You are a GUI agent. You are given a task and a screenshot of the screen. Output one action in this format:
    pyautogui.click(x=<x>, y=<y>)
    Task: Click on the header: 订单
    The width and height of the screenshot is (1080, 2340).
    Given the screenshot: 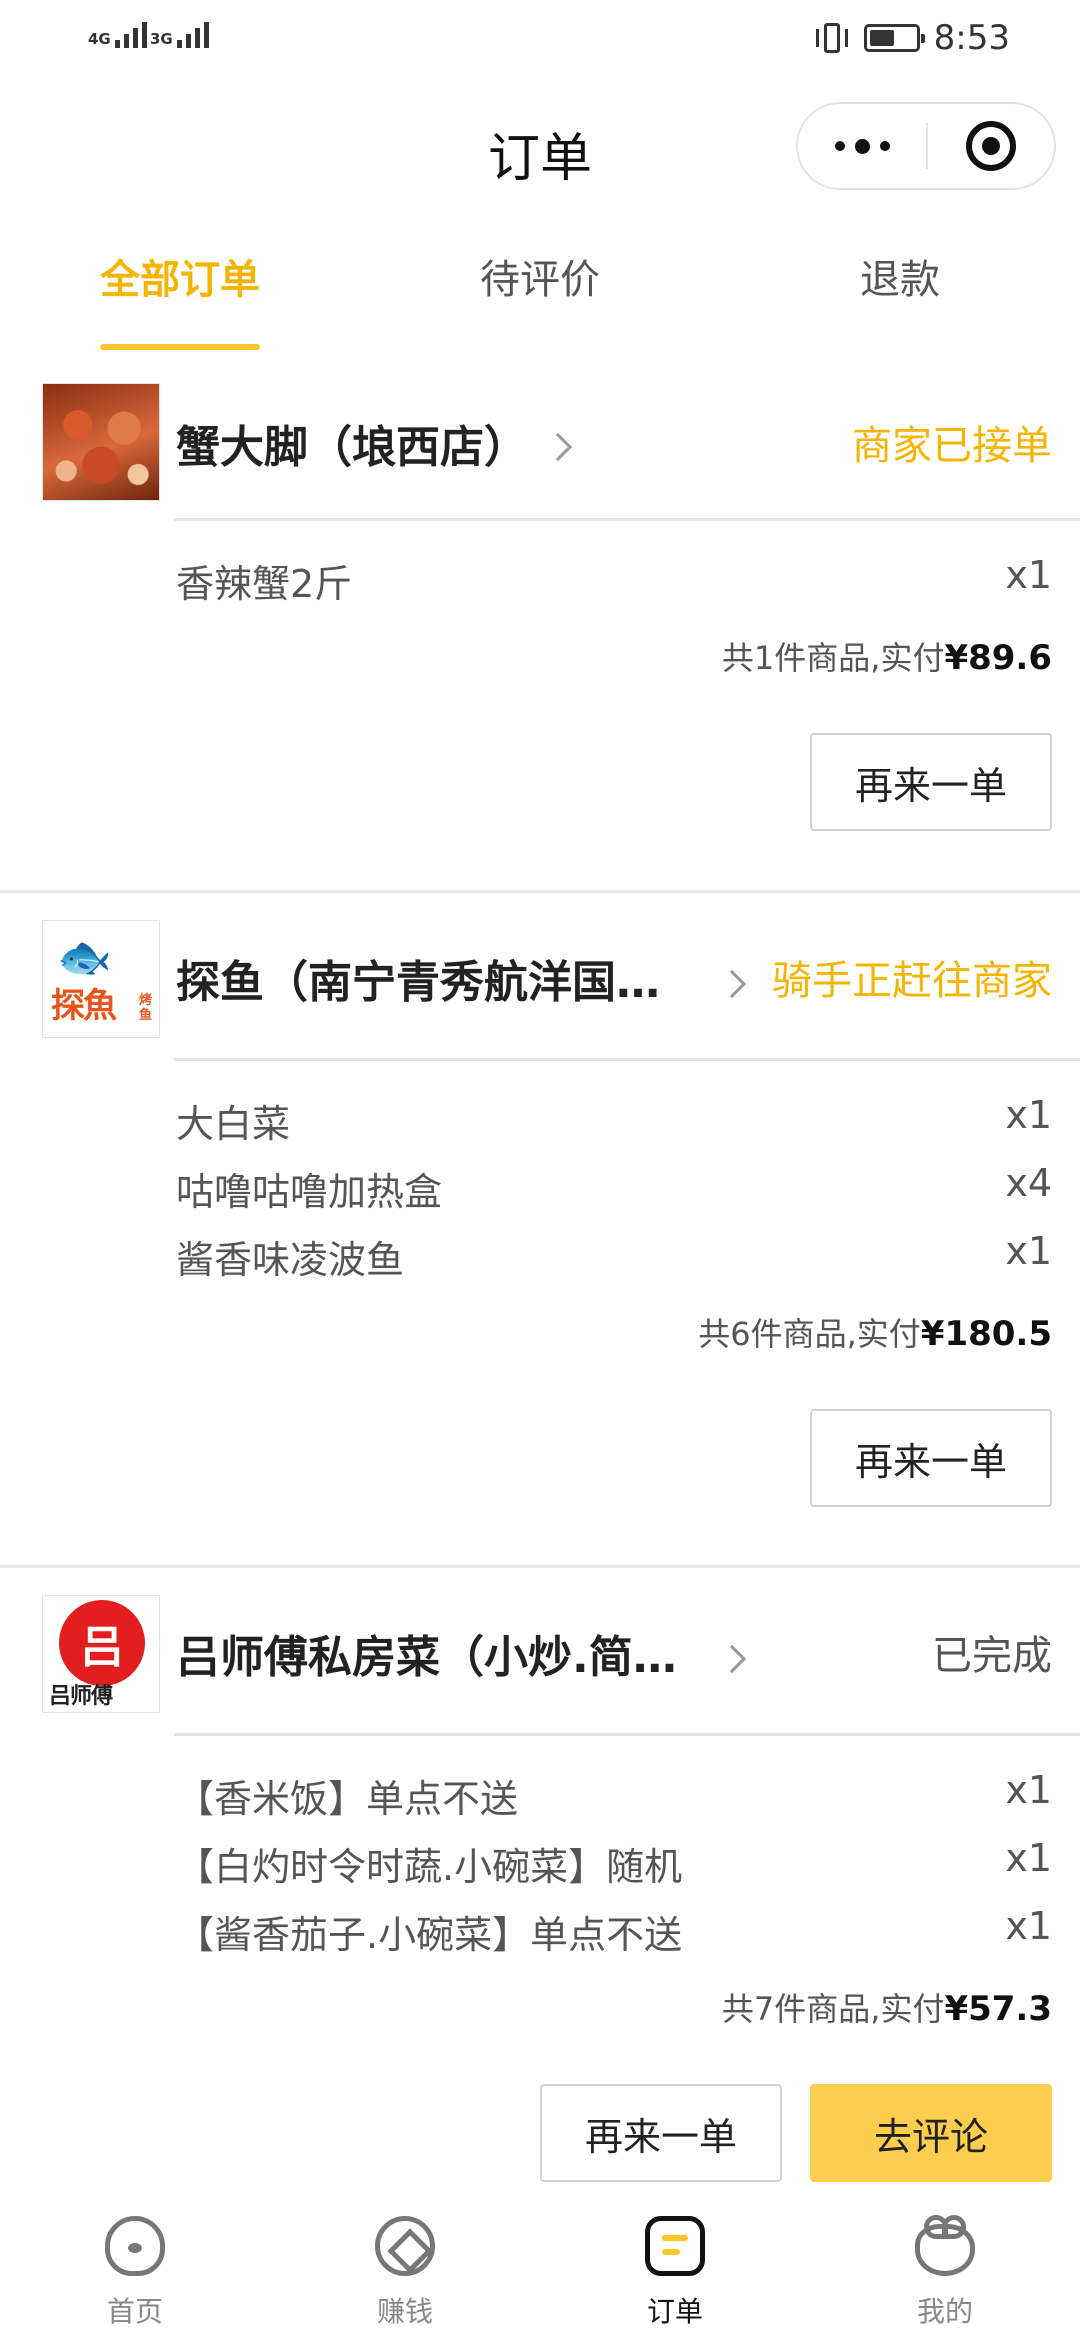 What is the action you would take?
    pyautogui.click(x=540, y=145)
    